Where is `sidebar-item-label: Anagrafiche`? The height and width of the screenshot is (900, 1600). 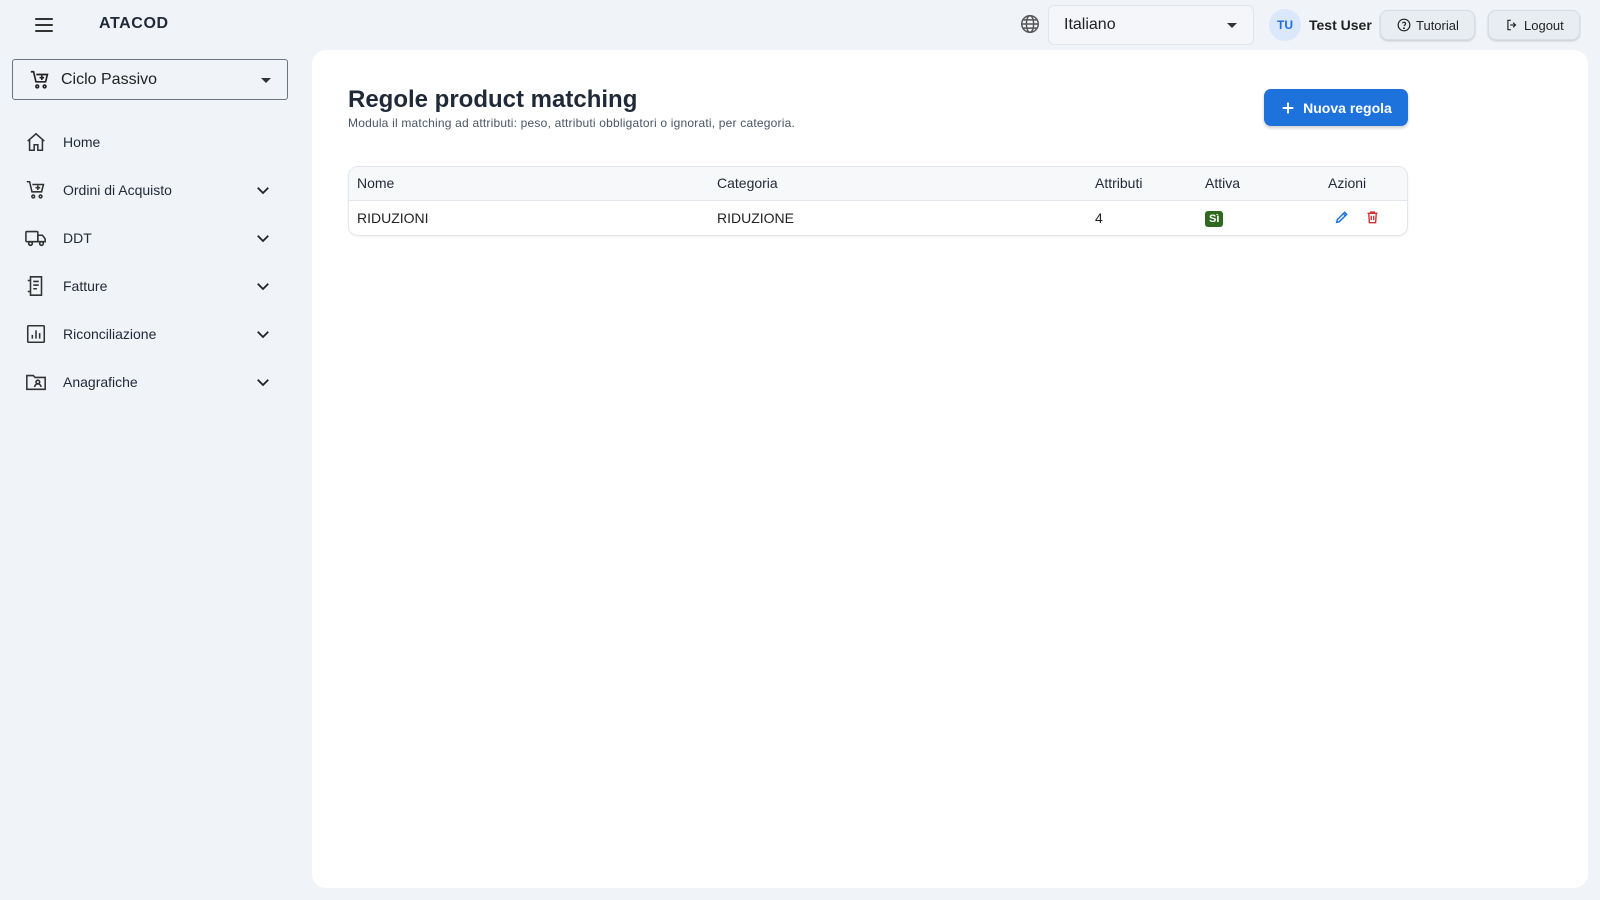 sidebar-item-label: Anagrafiche is located at coordinates (100, 382).